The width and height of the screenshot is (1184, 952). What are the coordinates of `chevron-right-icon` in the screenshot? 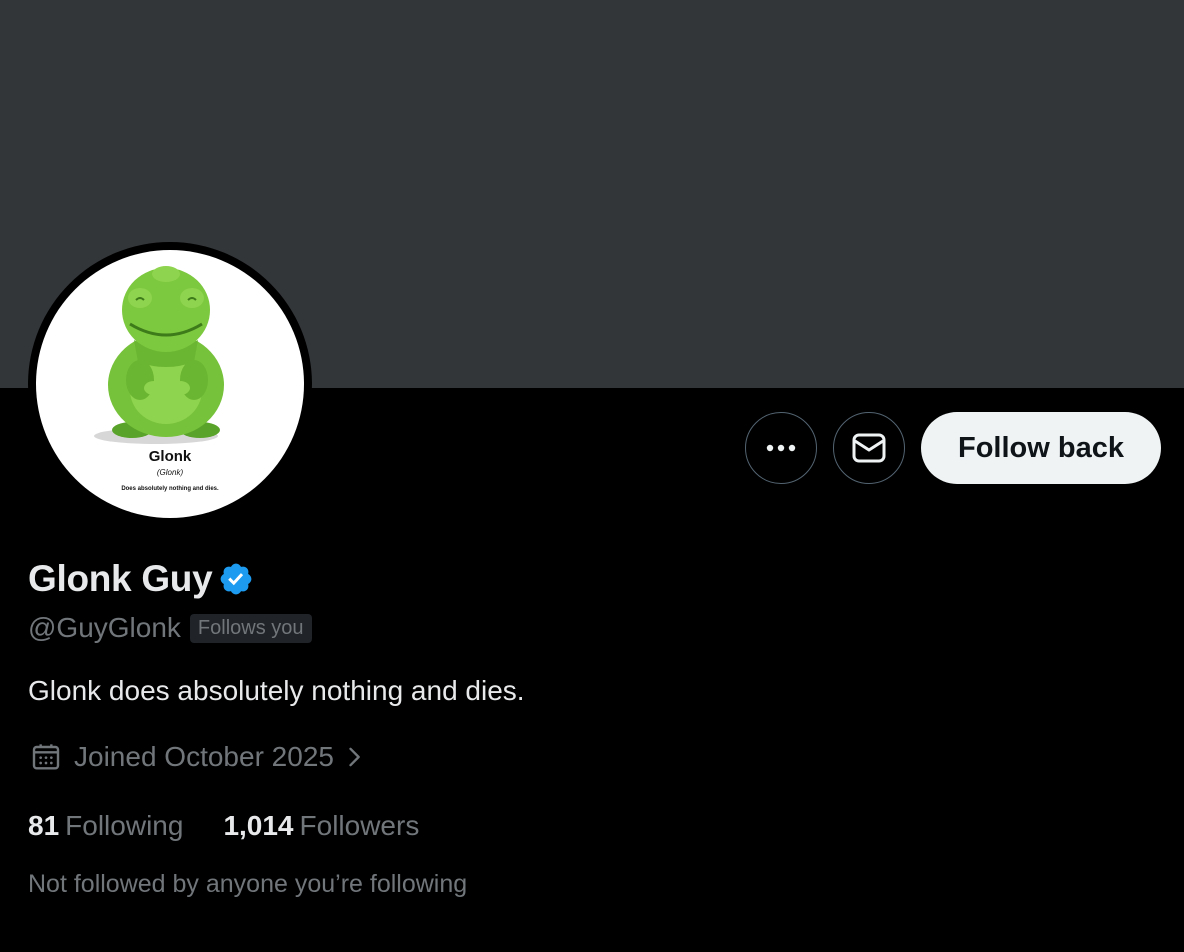 It's located at (354, 757).